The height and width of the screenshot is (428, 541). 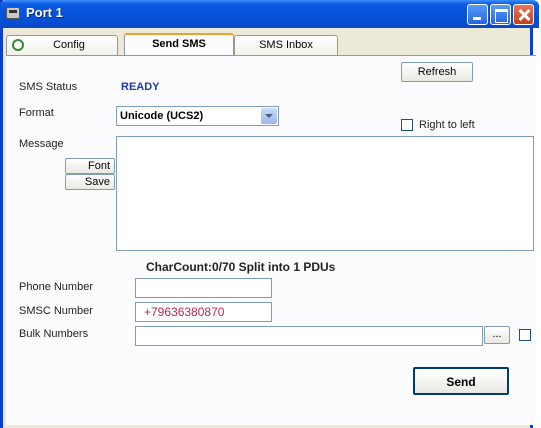 What do you see at coordinates (54, 334) in the screenshot?
I see `bulk-numbers-label: Bulk Numbers` at bounding box center [54, 334].